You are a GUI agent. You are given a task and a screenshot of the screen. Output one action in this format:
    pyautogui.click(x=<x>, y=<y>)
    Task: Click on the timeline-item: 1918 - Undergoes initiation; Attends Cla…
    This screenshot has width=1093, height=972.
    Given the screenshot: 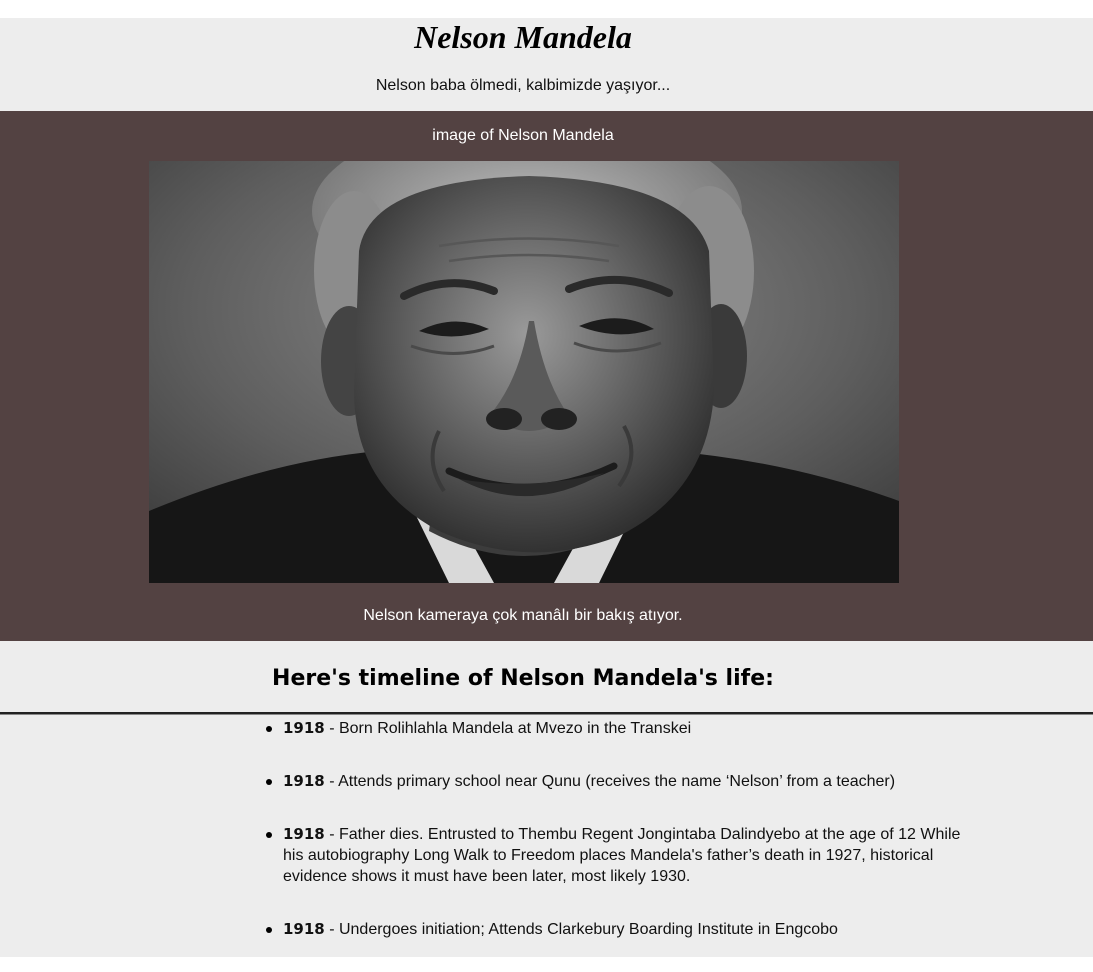 What is the action you would take?
    pyautogui.click(x=616, y=929)
    